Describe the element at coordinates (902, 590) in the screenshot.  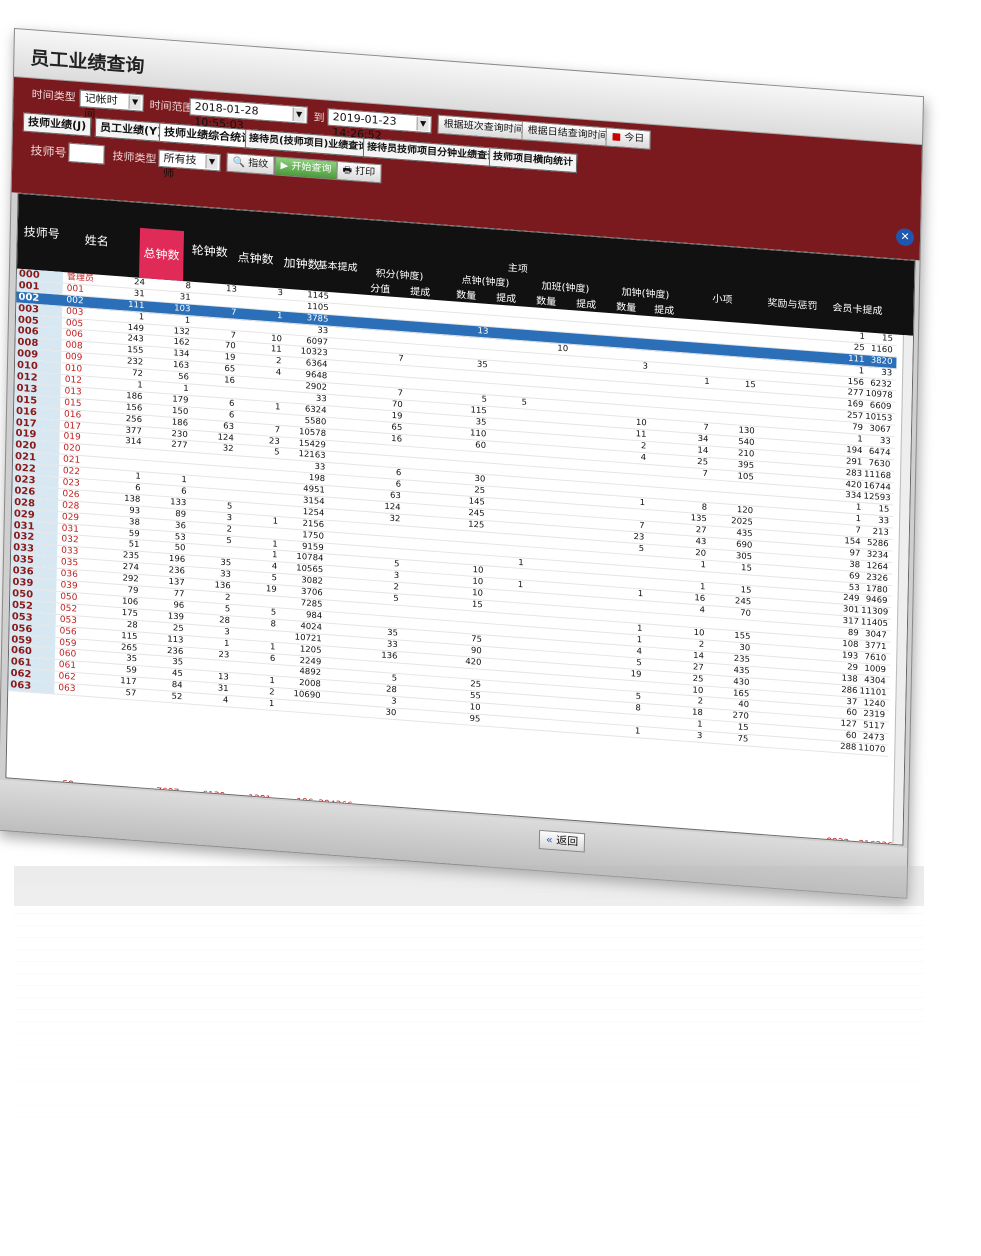
I see `vertical-scrollbar` at that location.